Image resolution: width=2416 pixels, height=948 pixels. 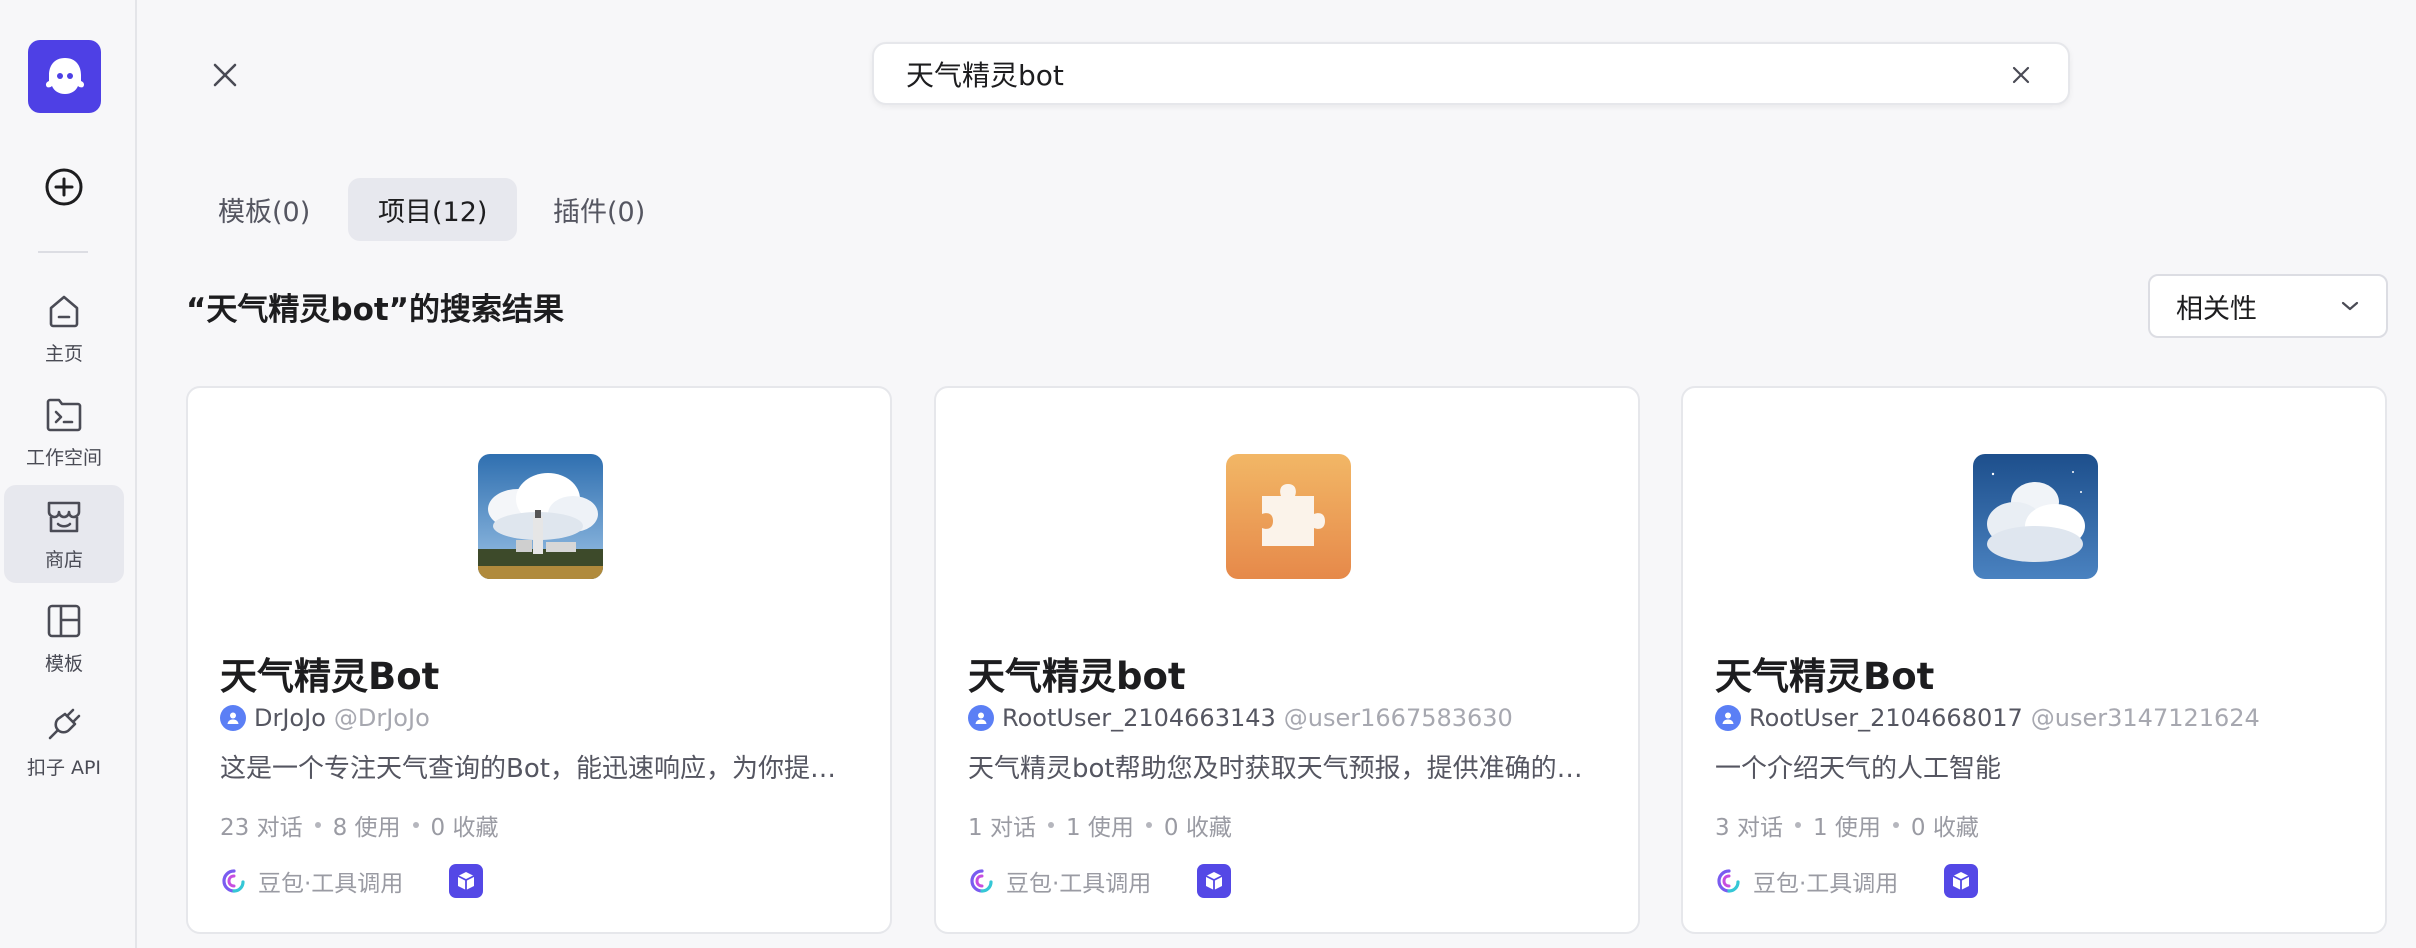 What do you see at coordinates (63, 353) in the screenshot?
I see `sidebar-item-label: 主页` at bounding box center [63, 353].